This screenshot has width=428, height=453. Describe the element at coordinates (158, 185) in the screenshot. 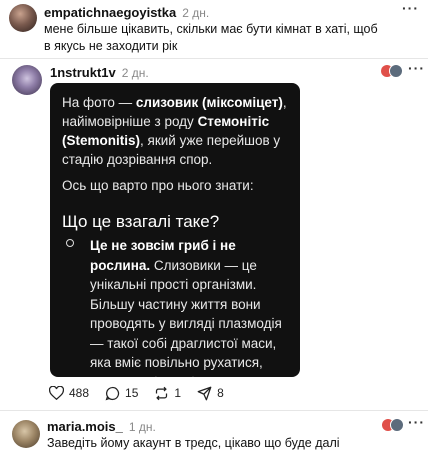

I see `card-paragraph-2: Ось що варто про нього знати:` at that location.